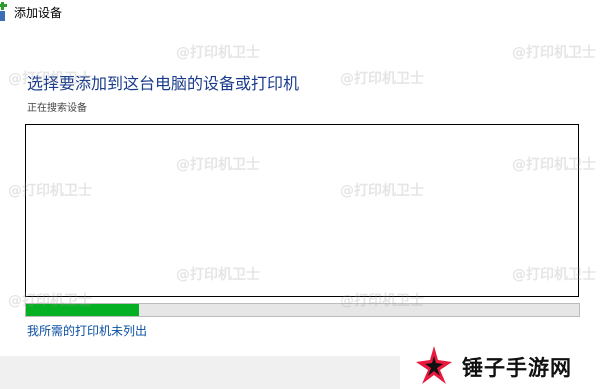 The image size is (600, 389). Describe the element at coordinates (3, 11) in the screenshot. I see `add-device-icon` at that location.